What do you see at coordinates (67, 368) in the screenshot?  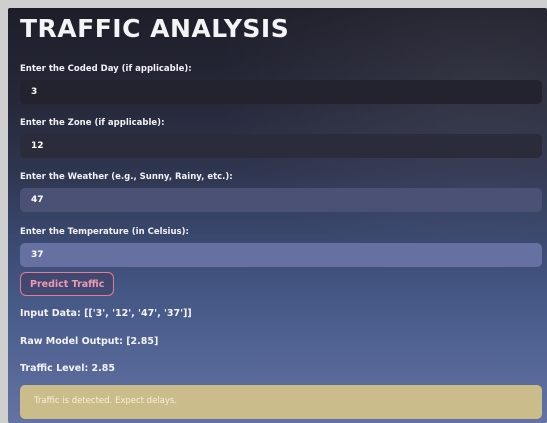 I see `traffic-level-text: Traffic Level: 2.85` at bounding box center [67, 368].